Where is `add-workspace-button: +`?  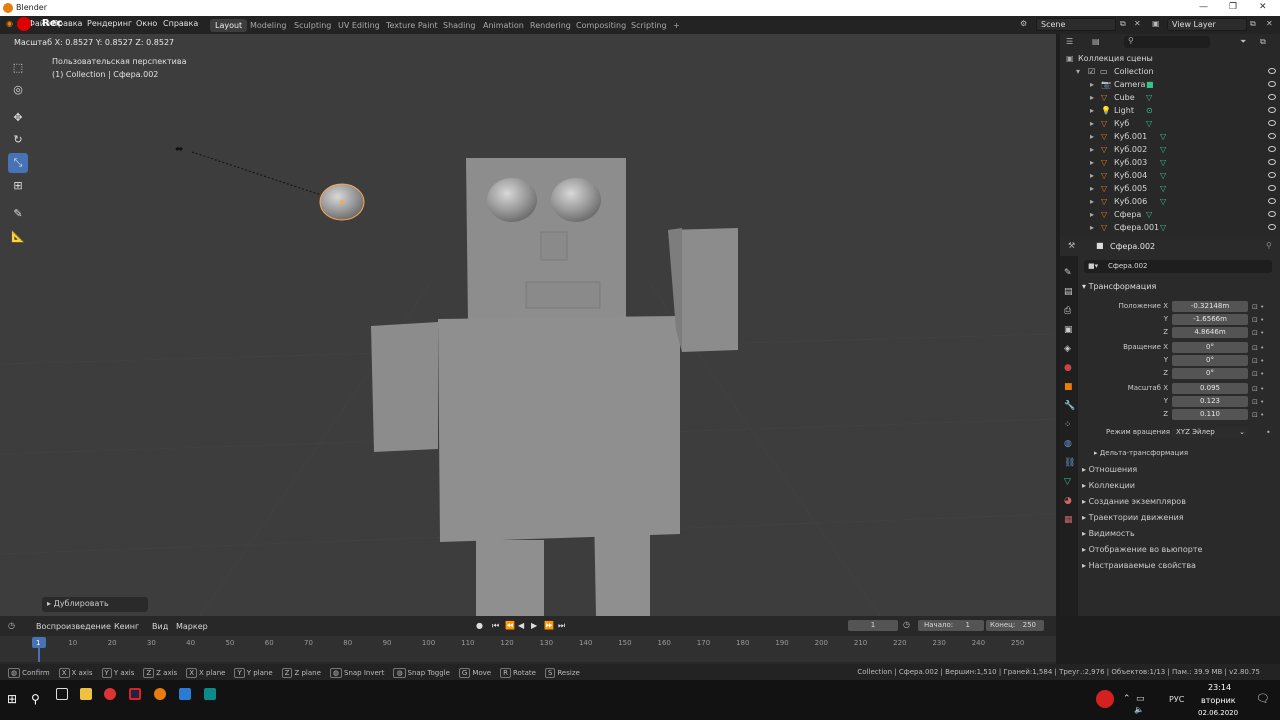 add-workspace-button: + is located at coordinates (676, 25).